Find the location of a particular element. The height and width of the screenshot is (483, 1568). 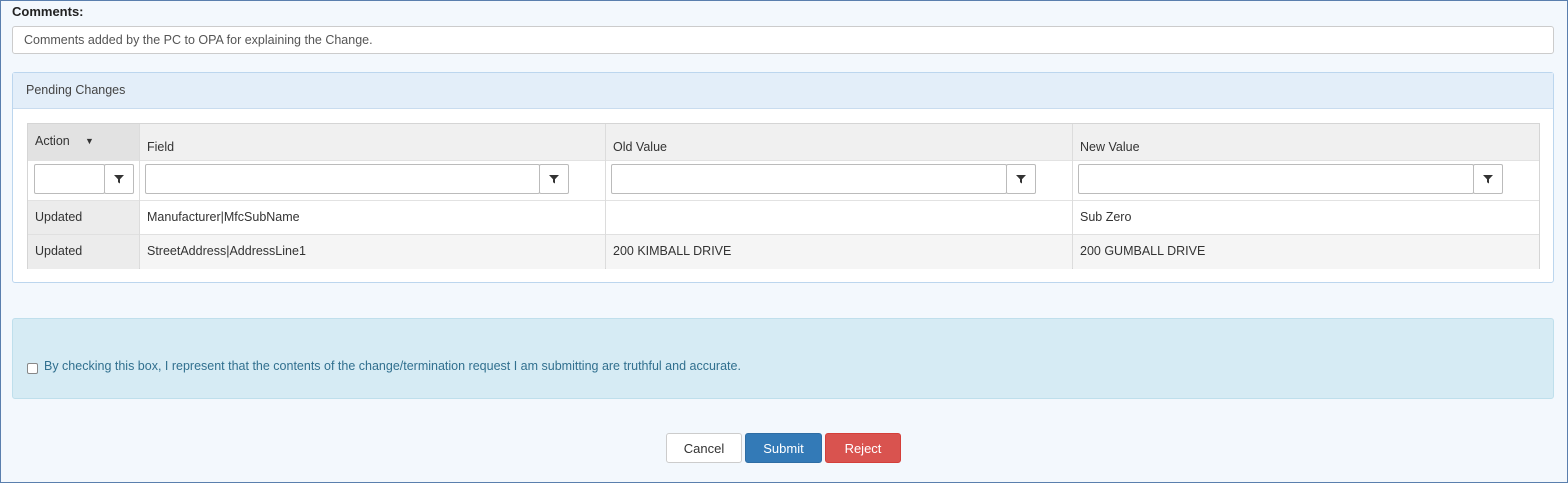

old-value-filter-input is located at coordinates (809, 179).